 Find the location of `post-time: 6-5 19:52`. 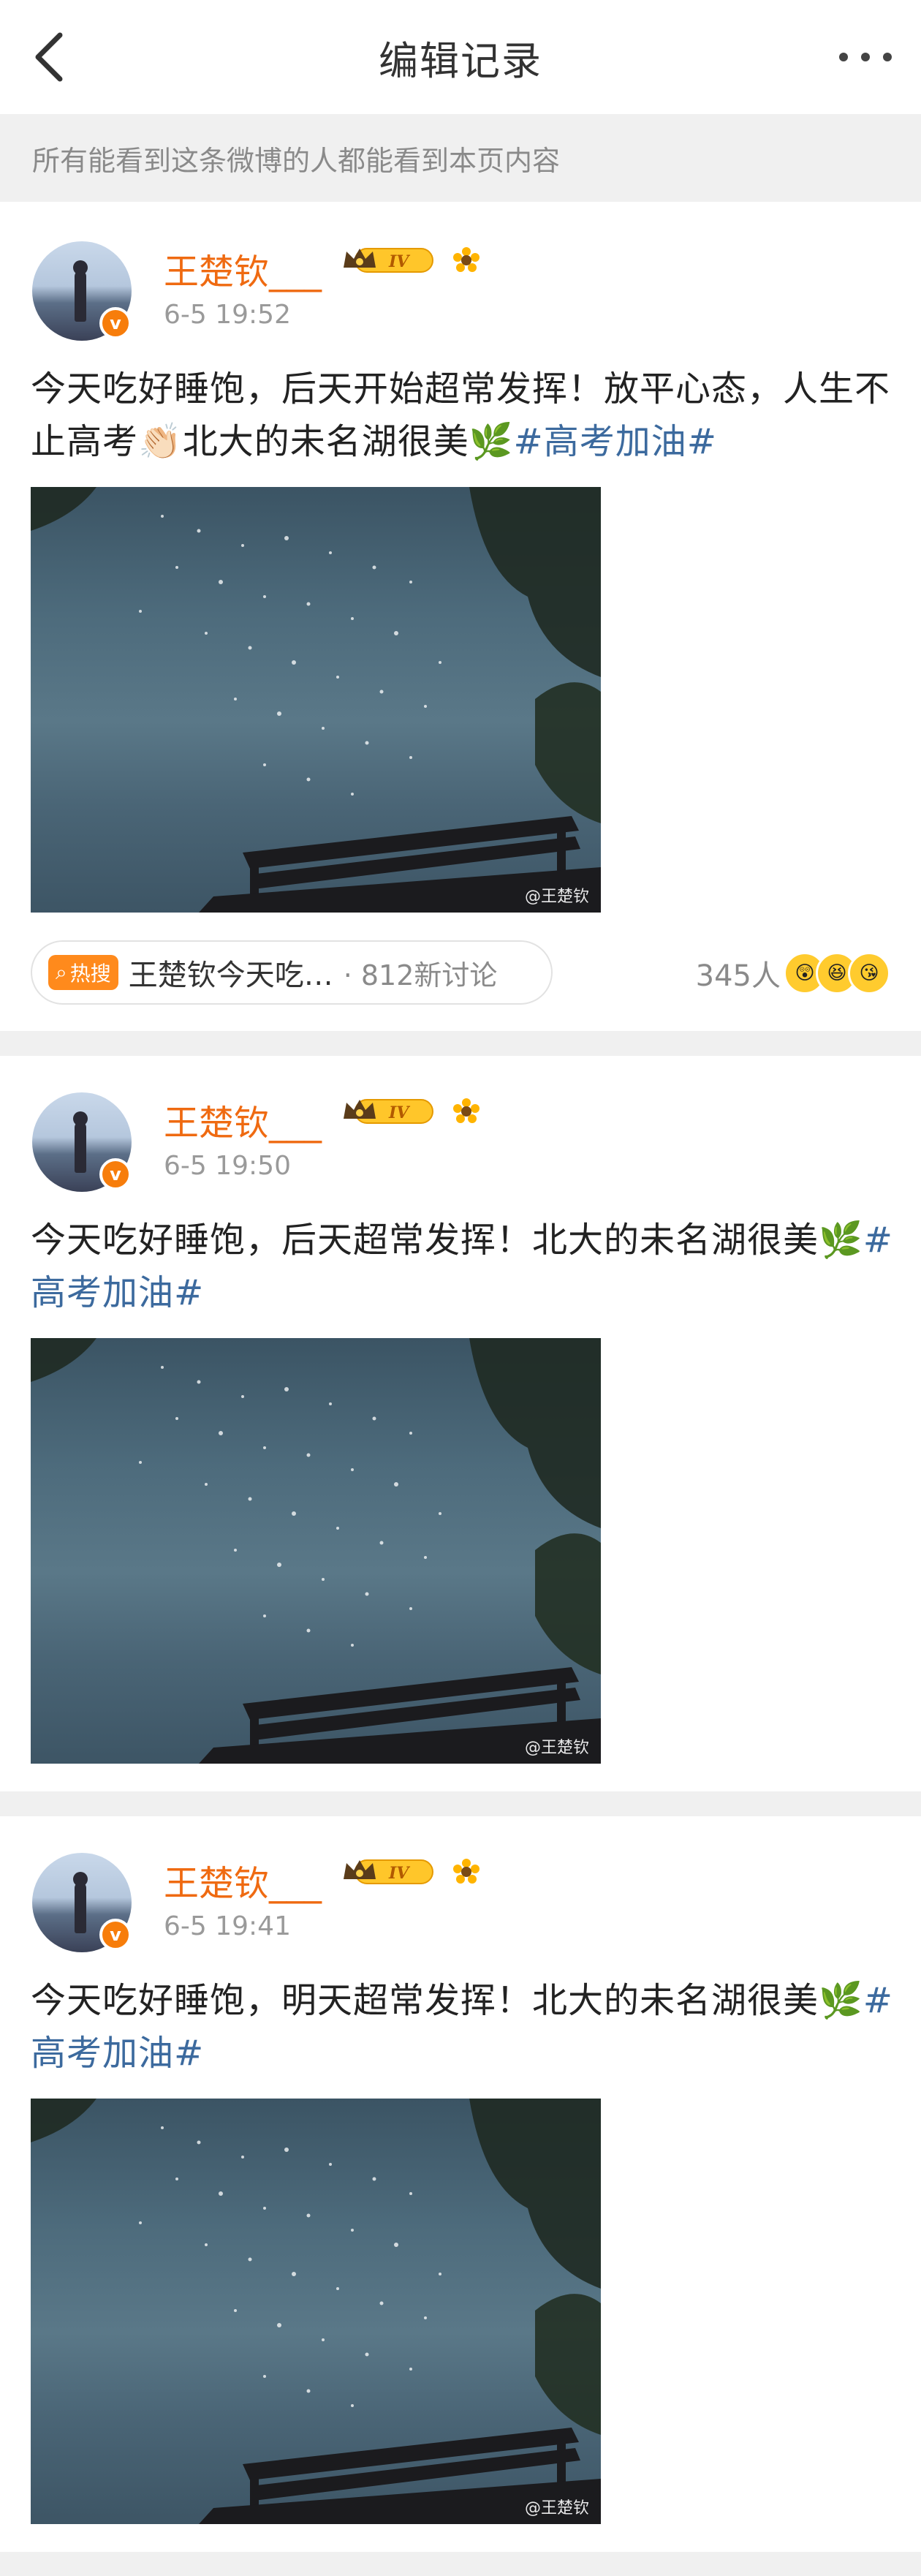

post-time: 6-5 19:52 is located at coordinates (227, 315).